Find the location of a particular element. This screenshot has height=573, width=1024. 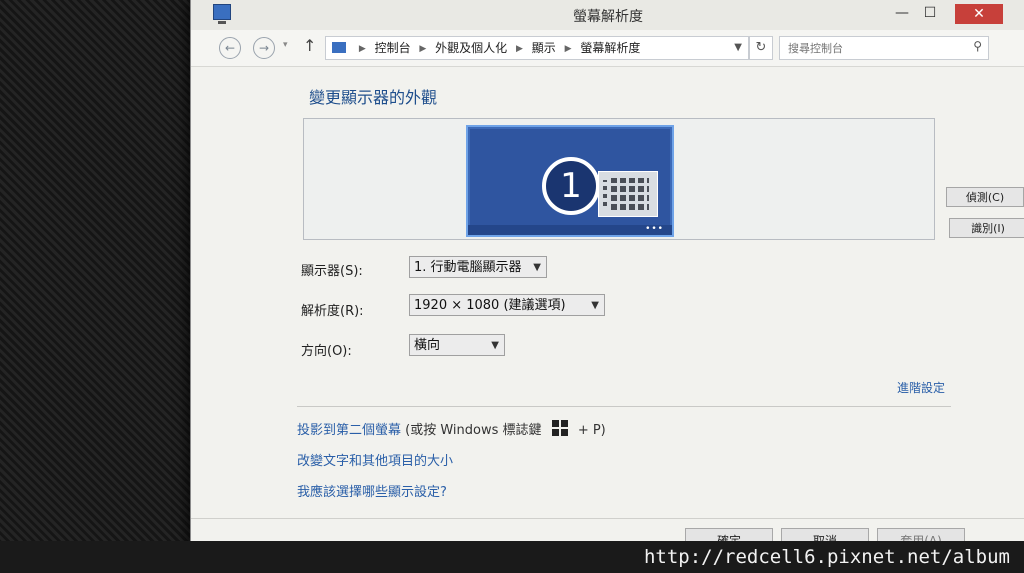

page-title: 變更顯示器的外觀 is located at coordinates (373, 97).